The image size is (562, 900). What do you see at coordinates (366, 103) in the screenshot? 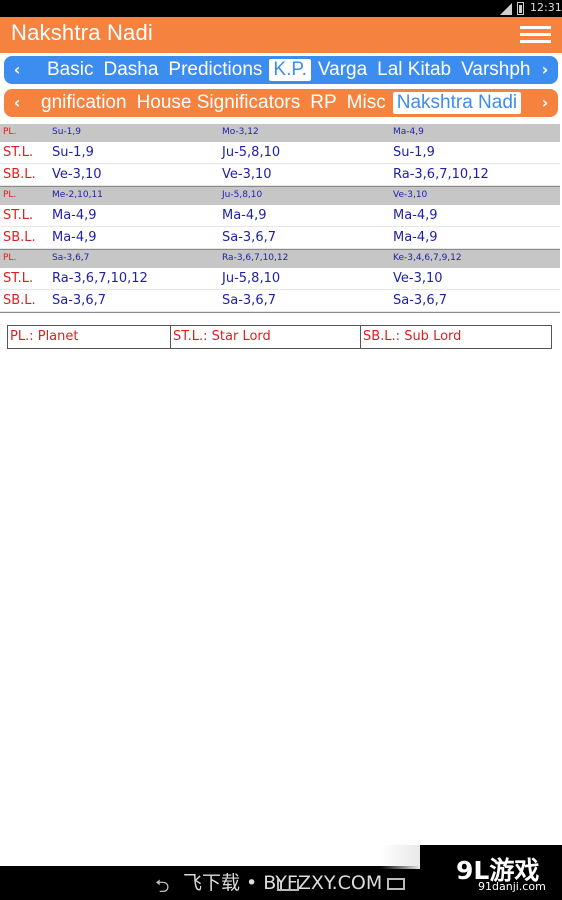
I see `tab-misc: Misc` at bounding box center [366, 103].